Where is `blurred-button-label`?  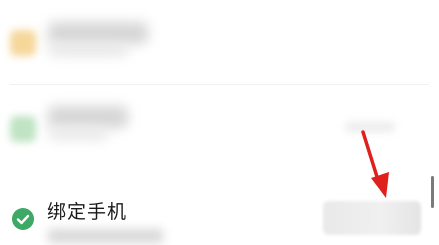
blurred-button-label is located at coordinates (372, 218).